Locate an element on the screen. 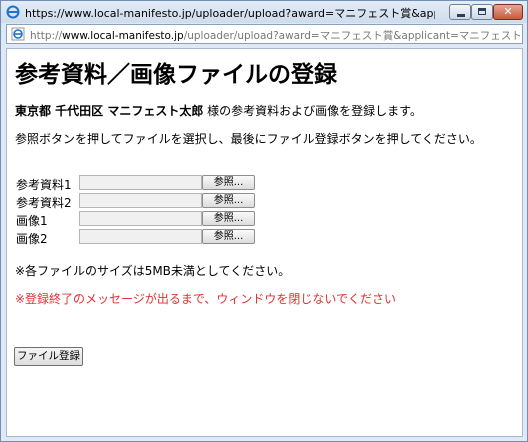 The width and height of the screenshot is (528, 442). minimize-icon is located at coordinates (461, 15).